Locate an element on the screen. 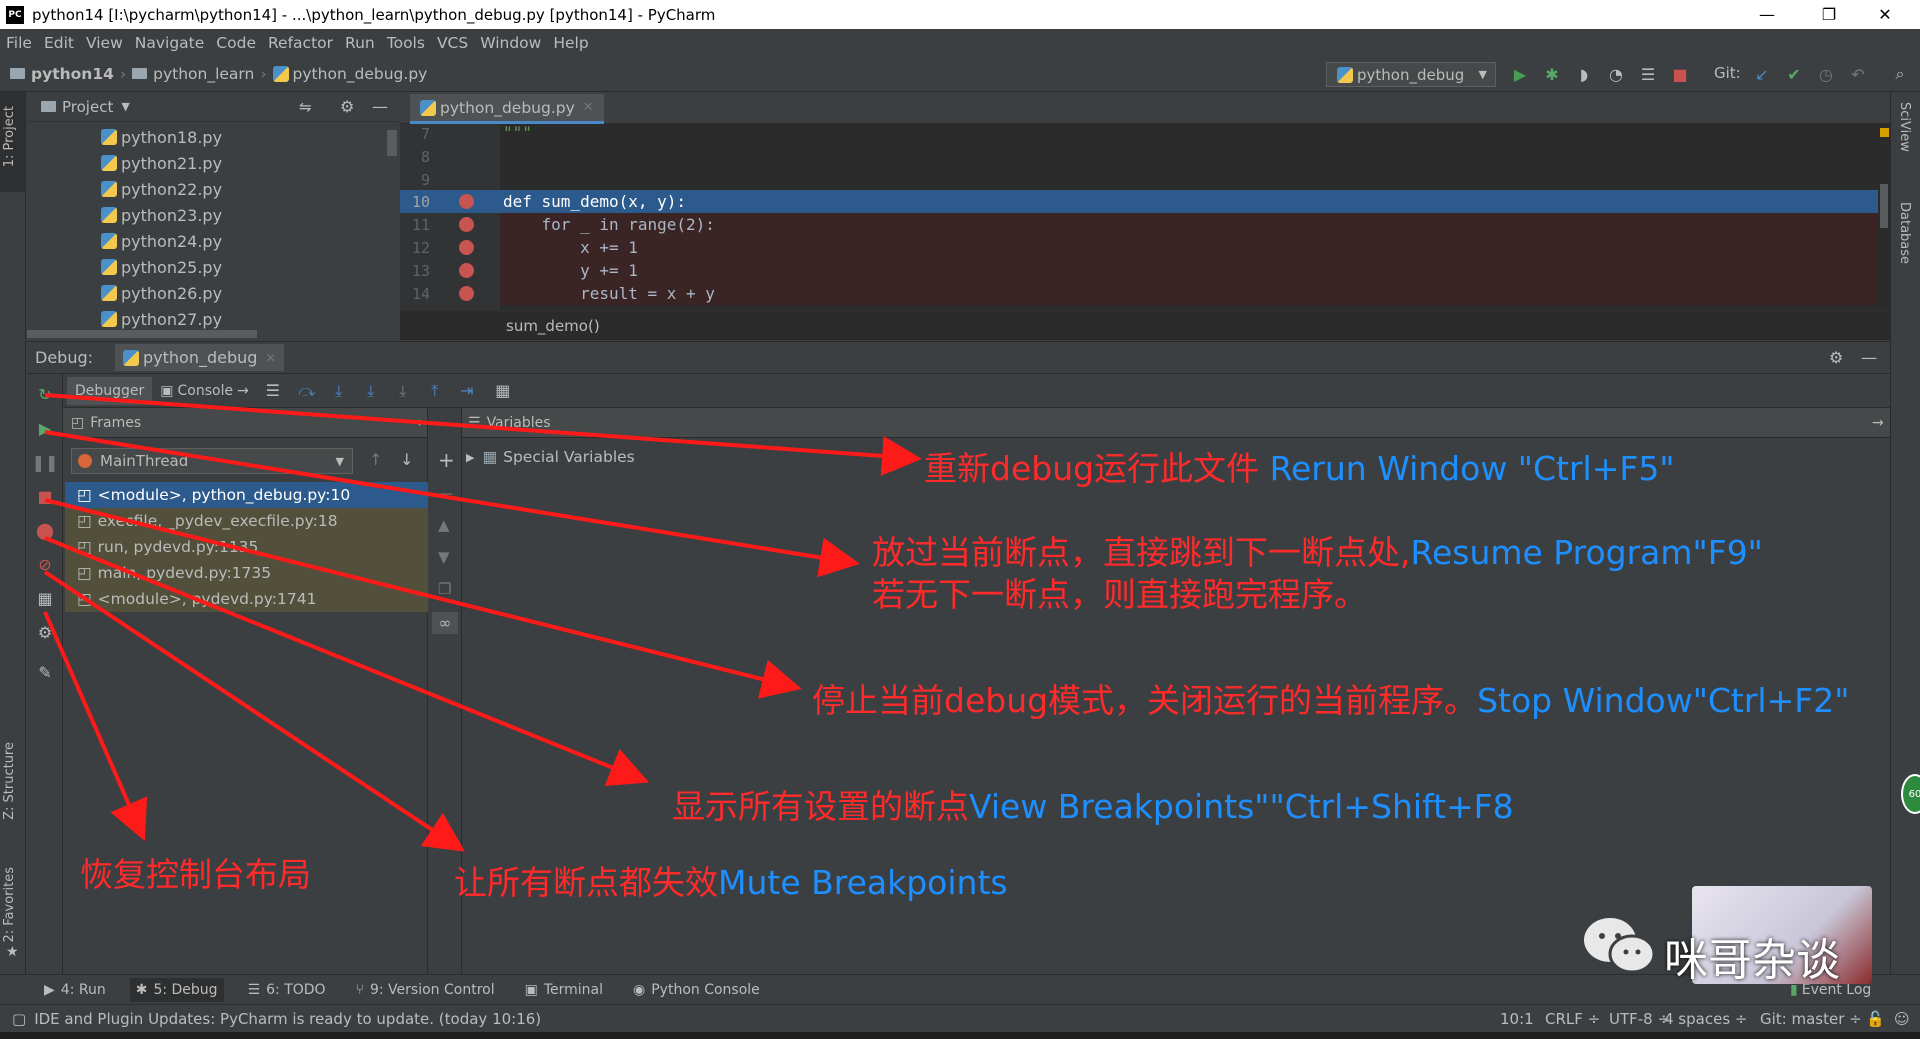  console-tab: ▣ Console → is located at coordinates (204, 391).